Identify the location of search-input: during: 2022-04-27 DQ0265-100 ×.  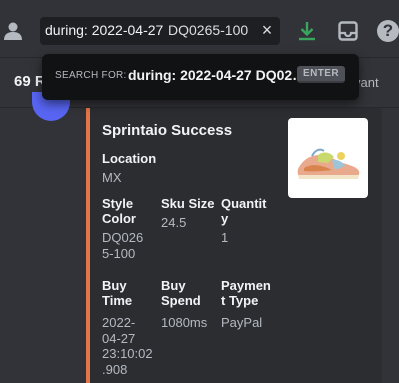
(160, 31).